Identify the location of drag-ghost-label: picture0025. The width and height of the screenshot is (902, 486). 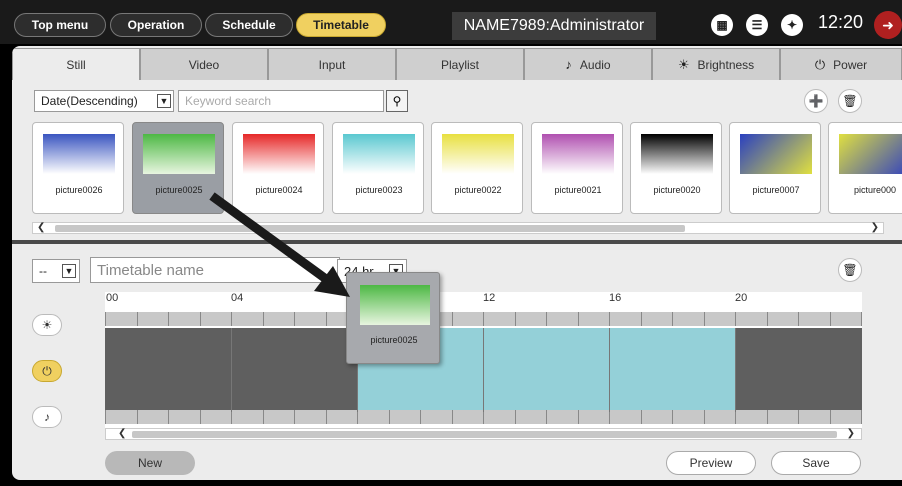
(394, 340).